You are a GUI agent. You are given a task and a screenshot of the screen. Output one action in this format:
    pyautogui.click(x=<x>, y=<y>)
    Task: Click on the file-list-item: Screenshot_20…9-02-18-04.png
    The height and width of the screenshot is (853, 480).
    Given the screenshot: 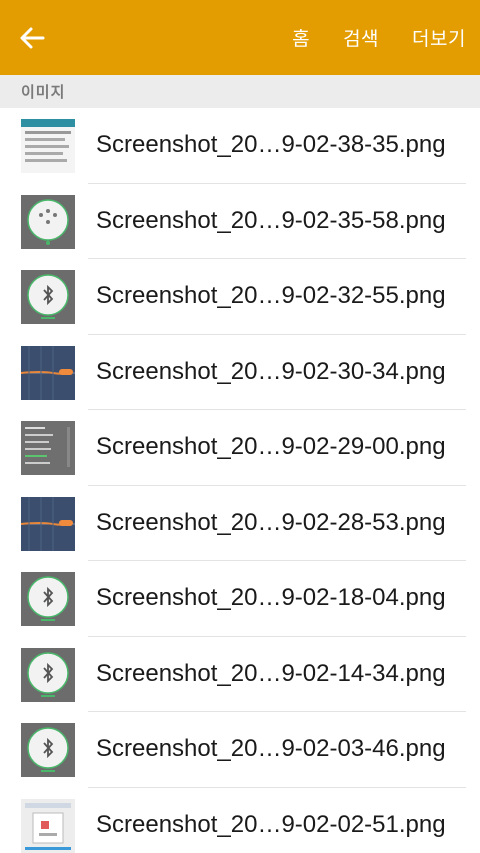 What is the action you would take?
    pyautogui.click(x=240, y=599)
    